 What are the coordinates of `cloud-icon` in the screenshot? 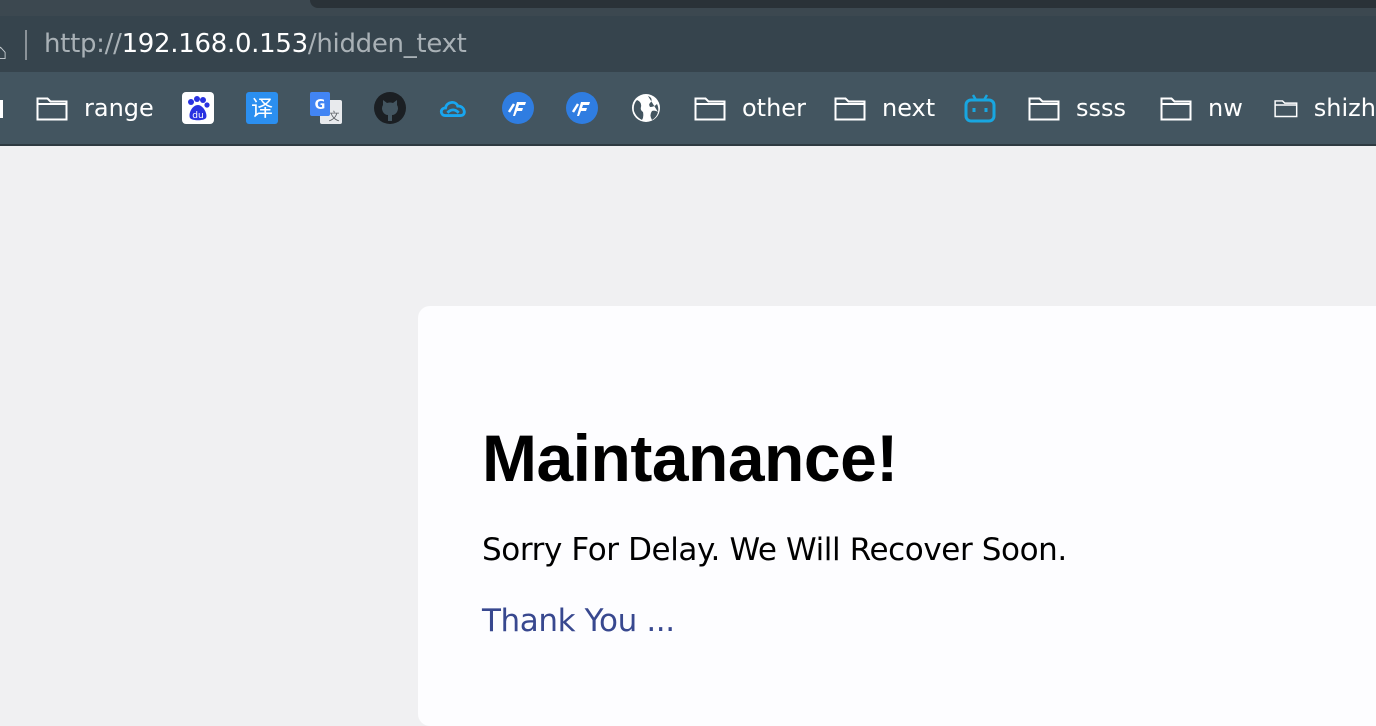 It's located at (454, 108).